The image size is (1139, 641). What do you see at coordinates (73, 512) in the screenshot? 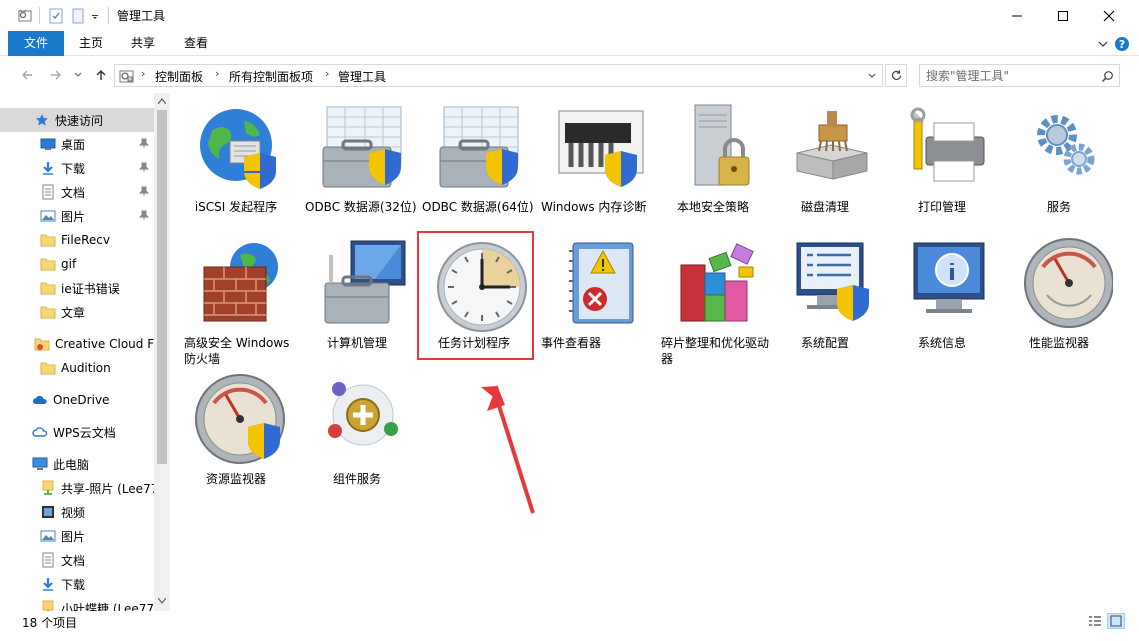
I see `nav-label: 视频` at bounding box center [73, 512].